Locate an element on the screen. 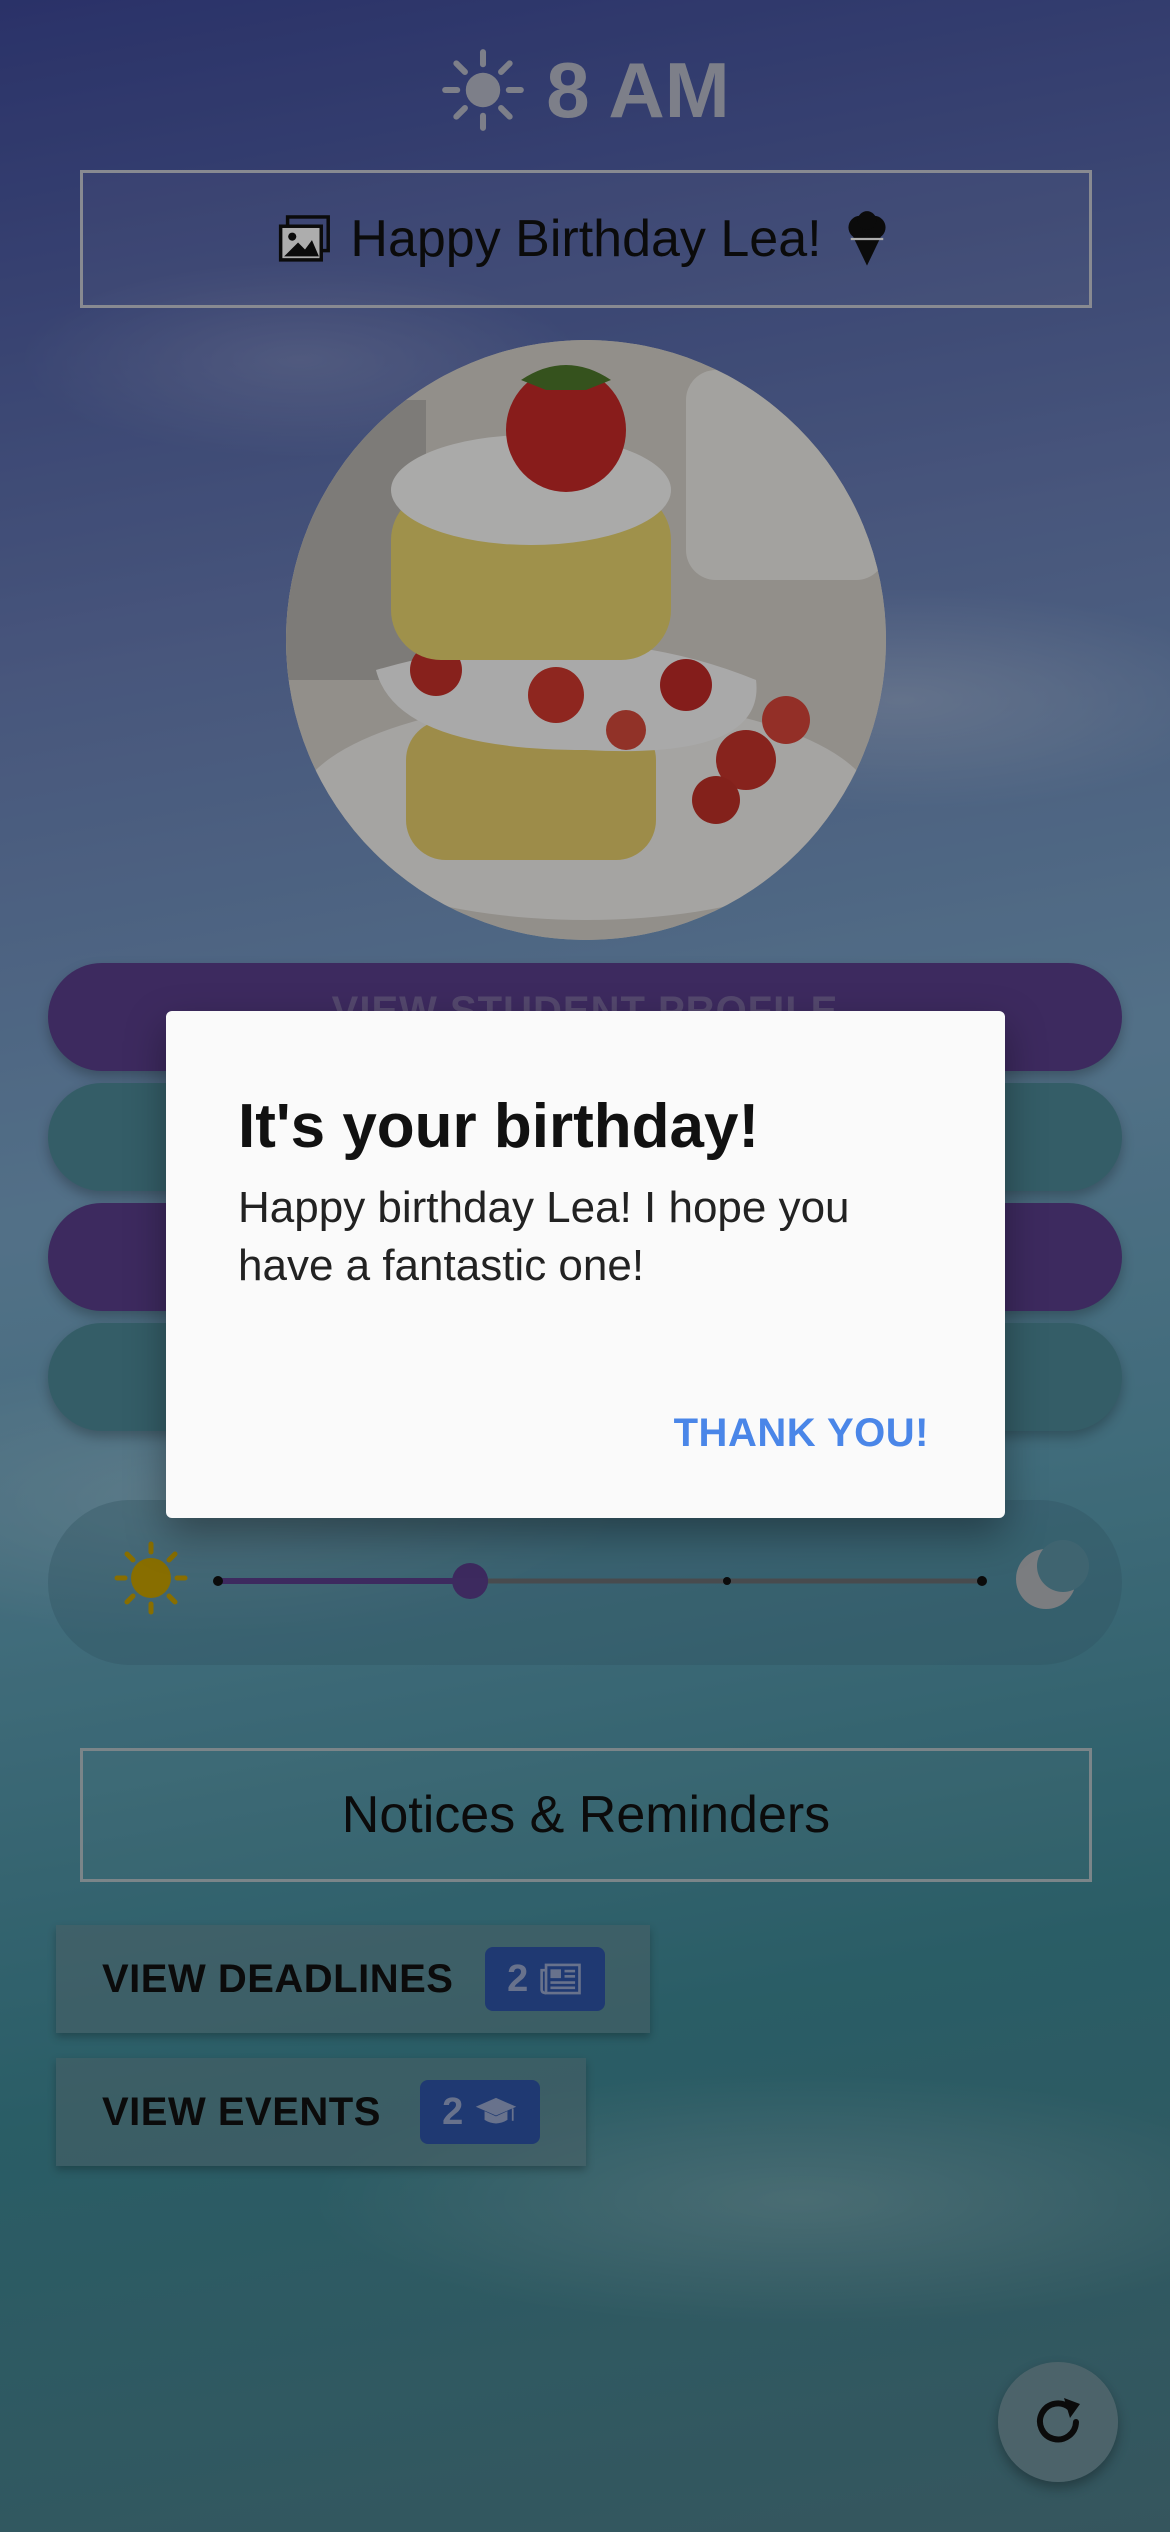 This screenshot has width=1170, height=2532. thank-you-button: THANK YOU! is located at coordinates (801, 1433).